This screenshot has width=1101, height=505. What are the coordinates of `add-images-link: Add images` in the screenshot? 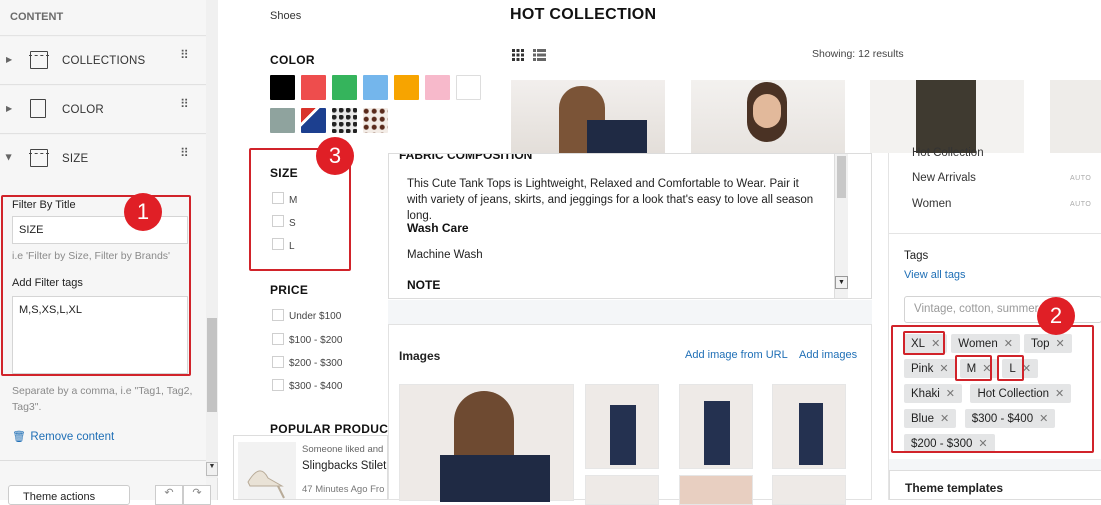 It's located at (828, 355).